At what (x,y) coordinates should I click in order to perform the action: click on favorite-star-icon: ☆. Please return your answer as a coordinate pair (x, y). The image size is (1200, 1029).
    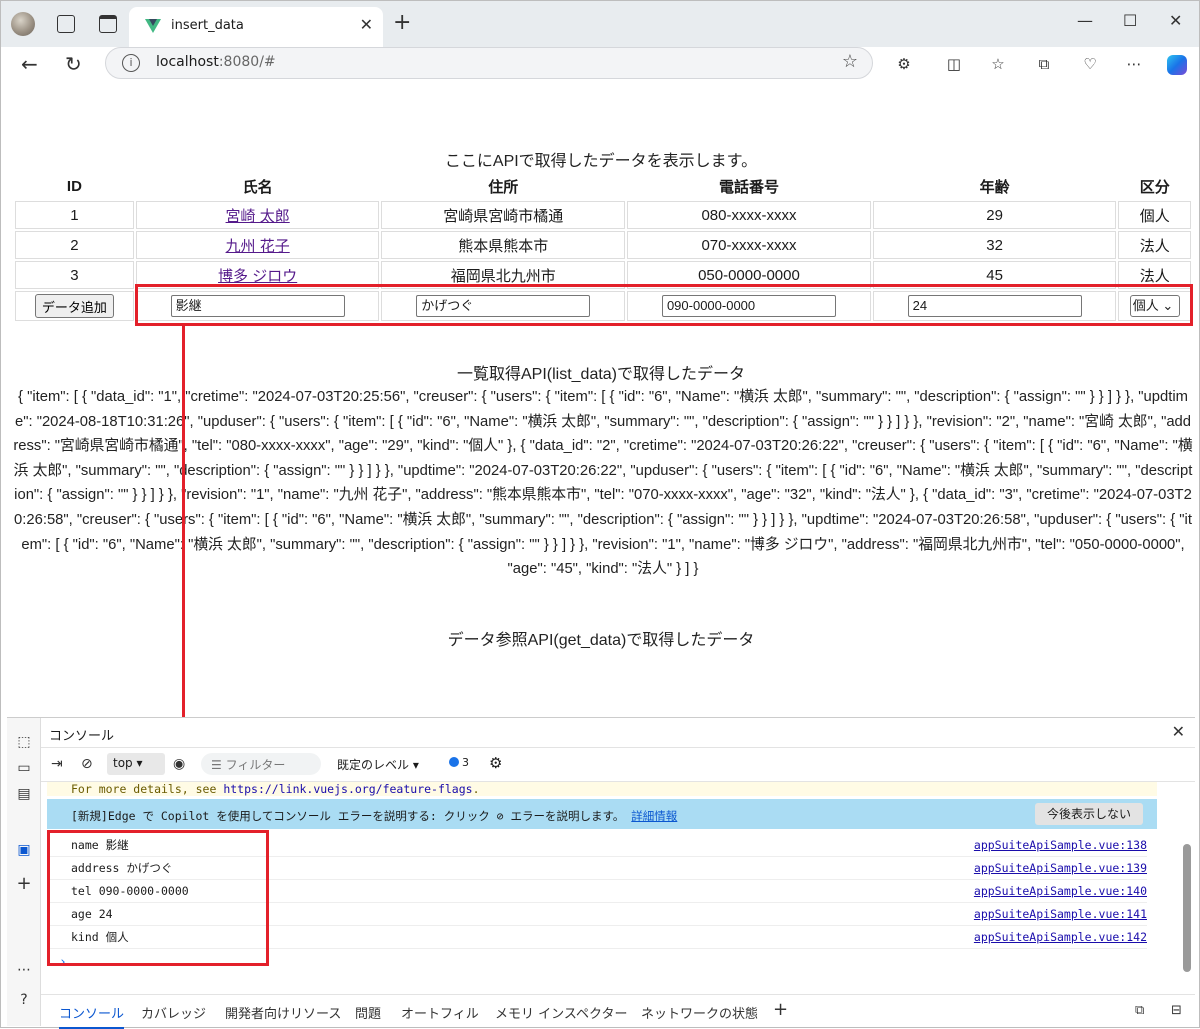
    Looking at the image, I should click on (850, 61).